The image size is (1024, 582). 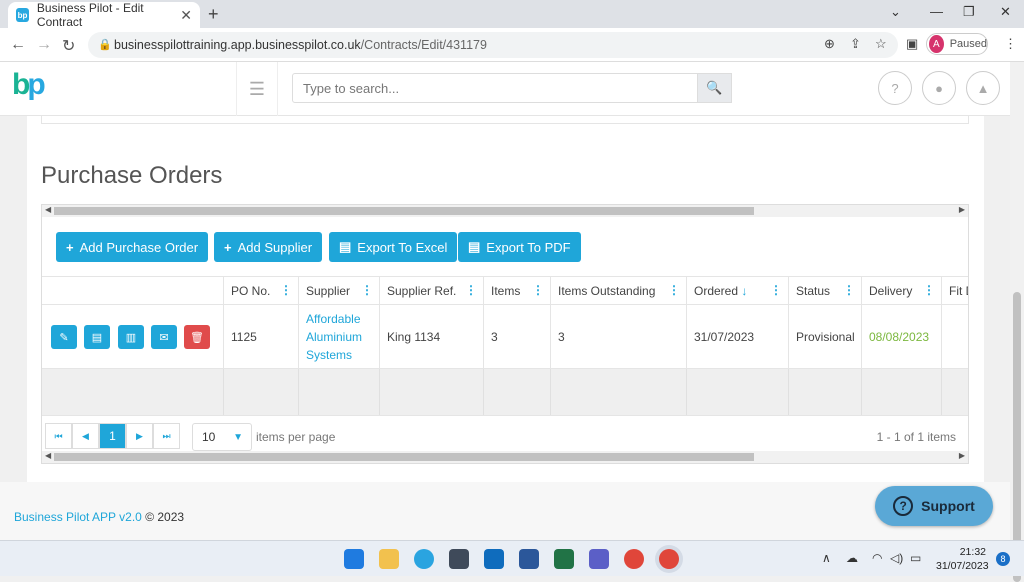 I want to click on hamburger-menu-icon: ☰, so click(x=257, y=89).